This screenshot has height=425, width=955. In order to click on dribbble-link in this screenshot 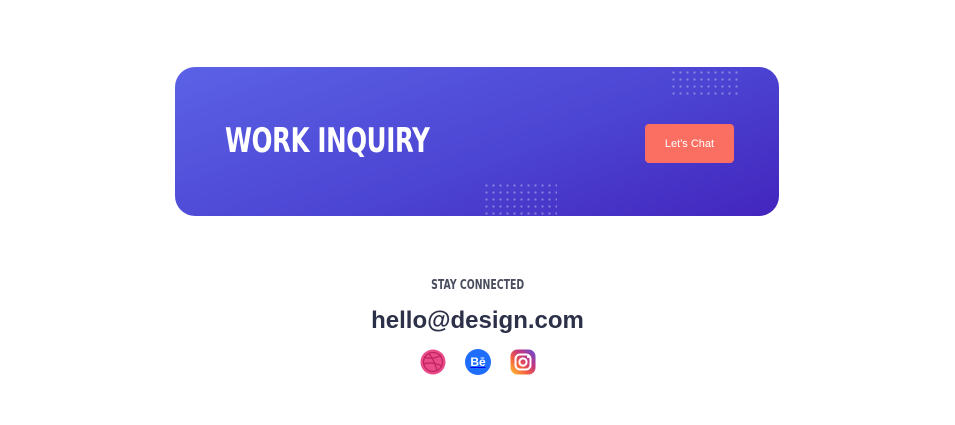, I will do `click(433, 362)`.